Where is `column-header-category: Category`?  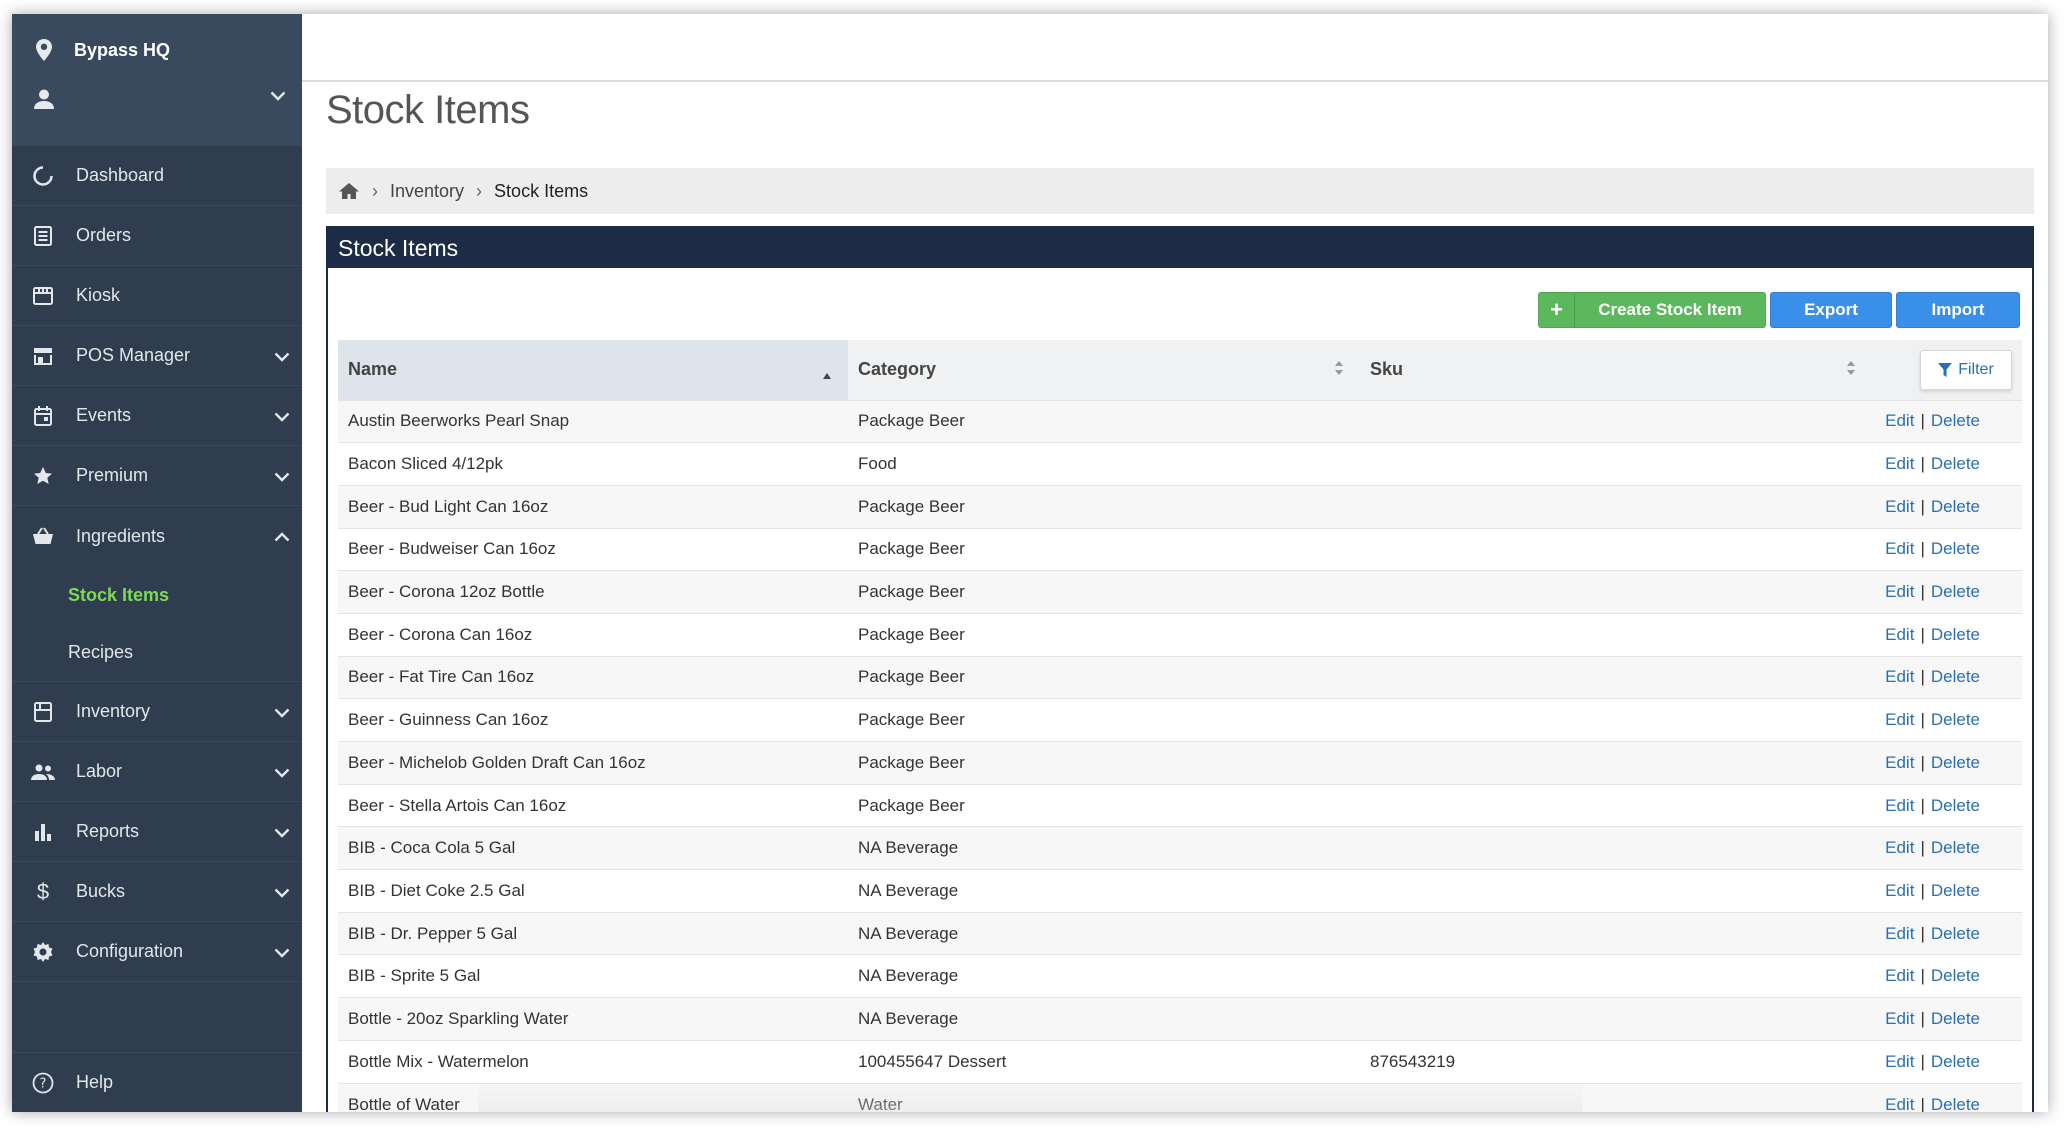
column-header-category: Category is located at coordinates (1104, 370).